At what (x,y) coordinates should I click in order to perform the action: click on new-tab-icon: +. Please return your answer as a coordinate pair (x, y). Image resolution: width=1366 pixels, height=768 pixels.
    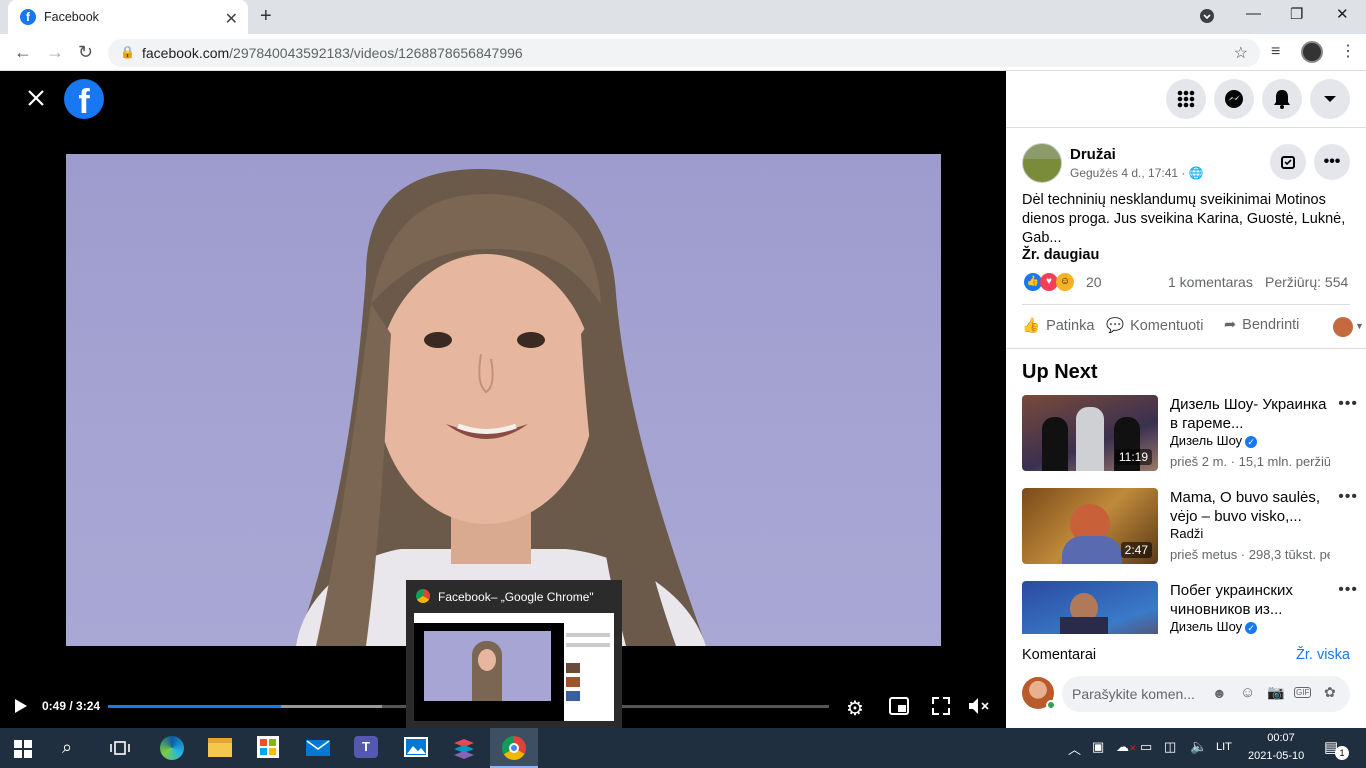
    Looking at the image, I should click on (266, 16).